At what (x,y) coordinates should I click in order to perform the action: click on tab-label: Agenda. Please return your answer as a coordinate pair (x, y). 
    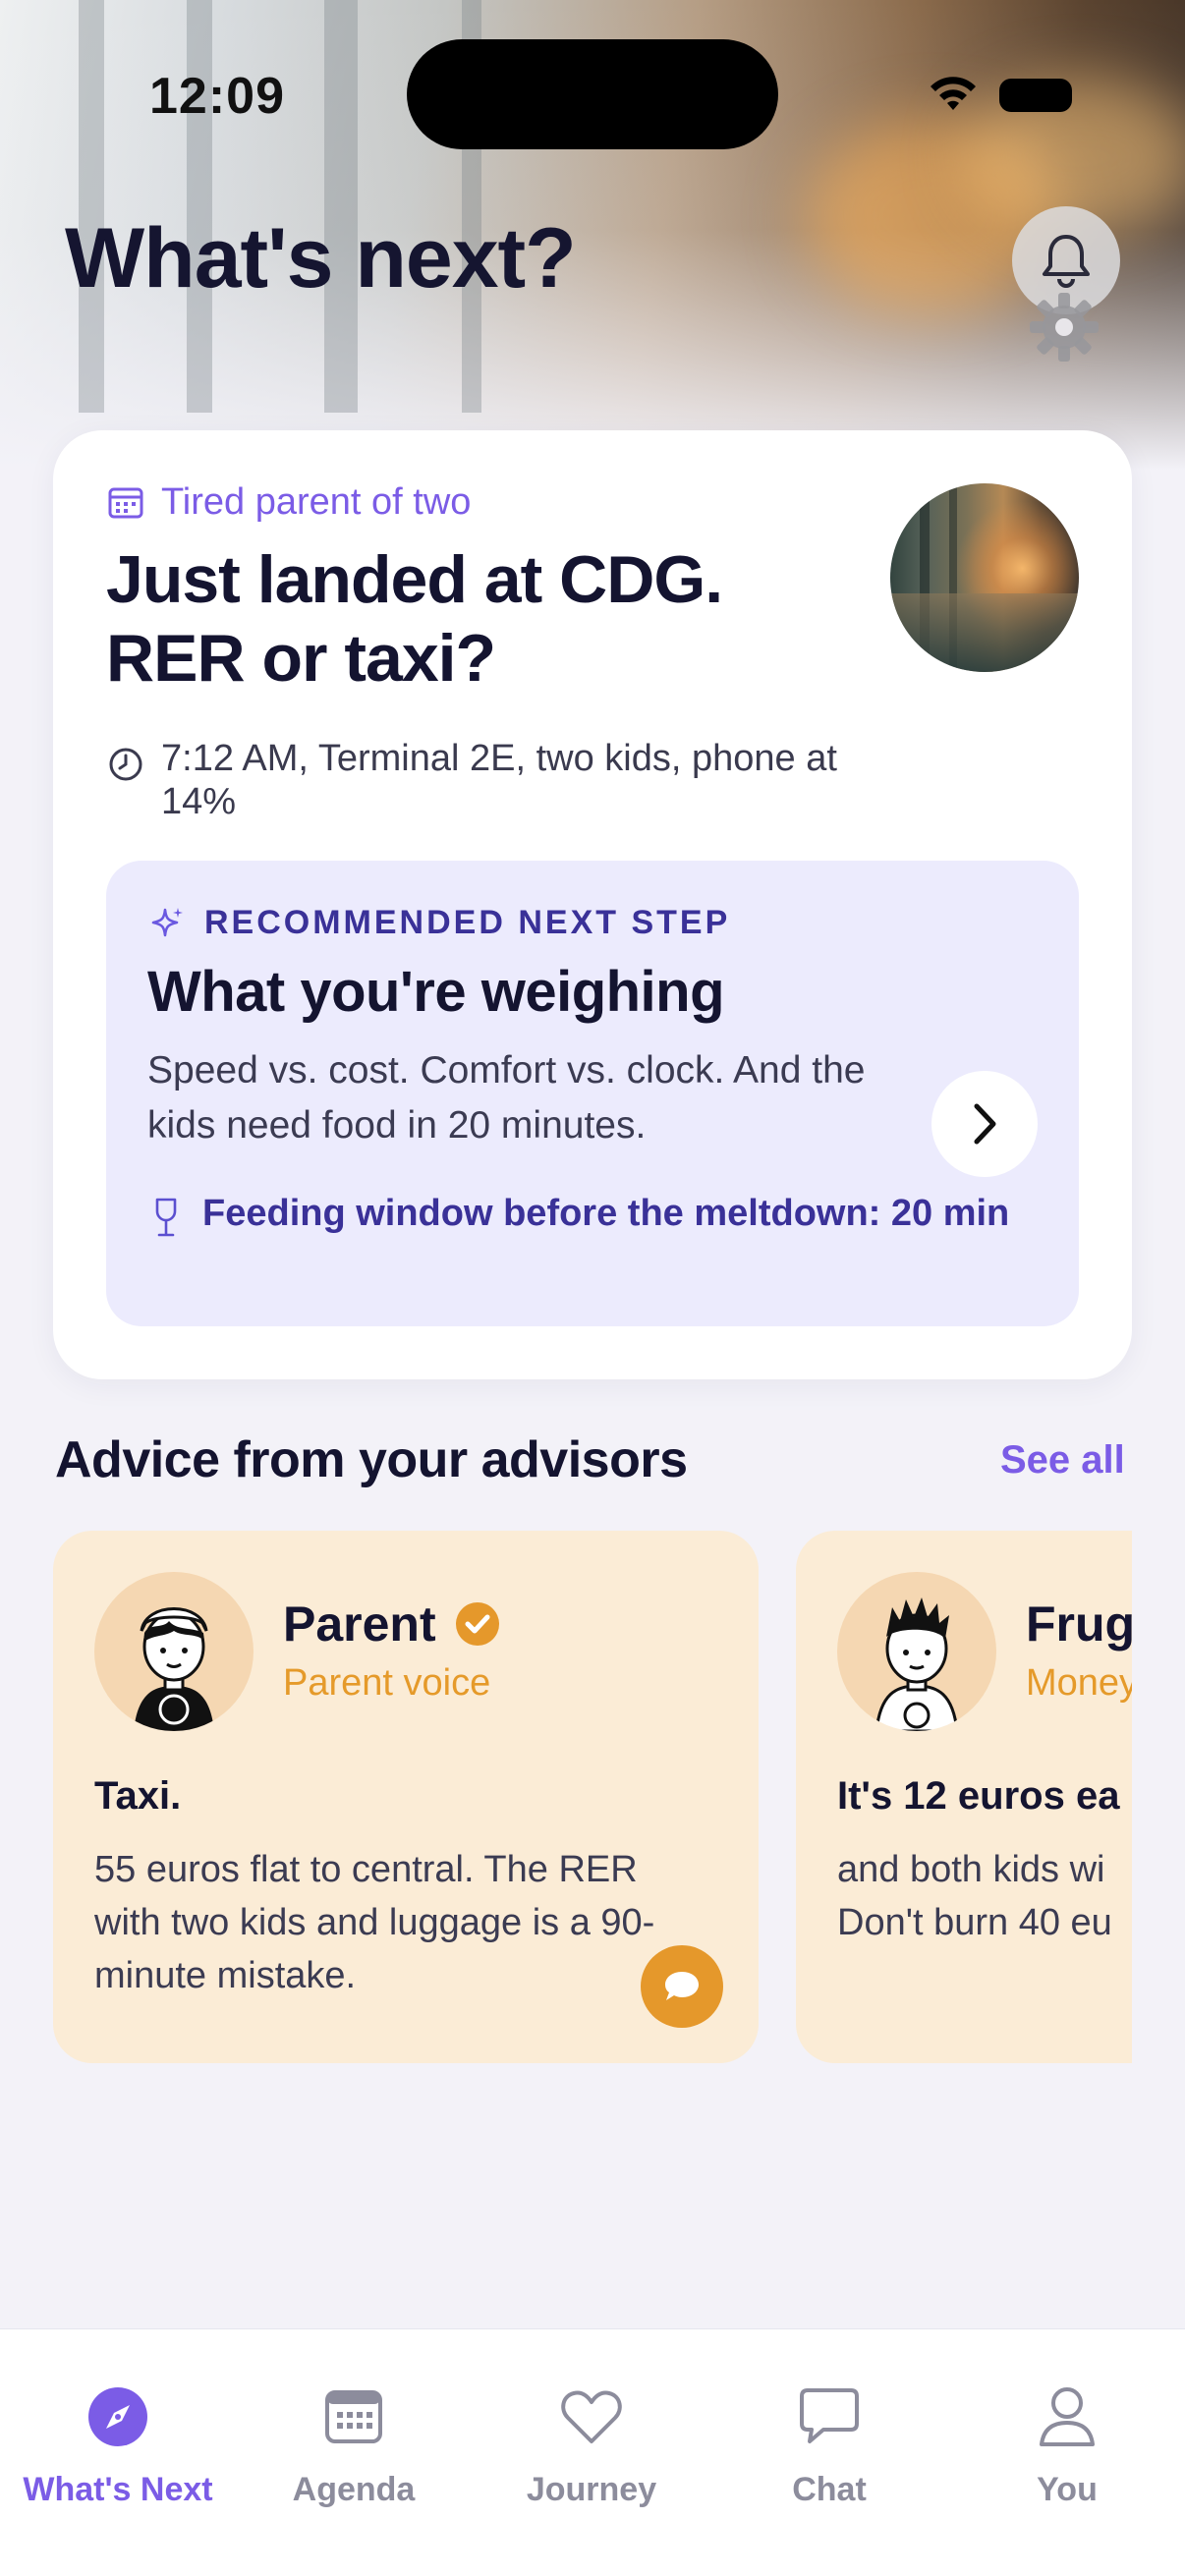
    Looking at the image, I should click on (354, 2489).